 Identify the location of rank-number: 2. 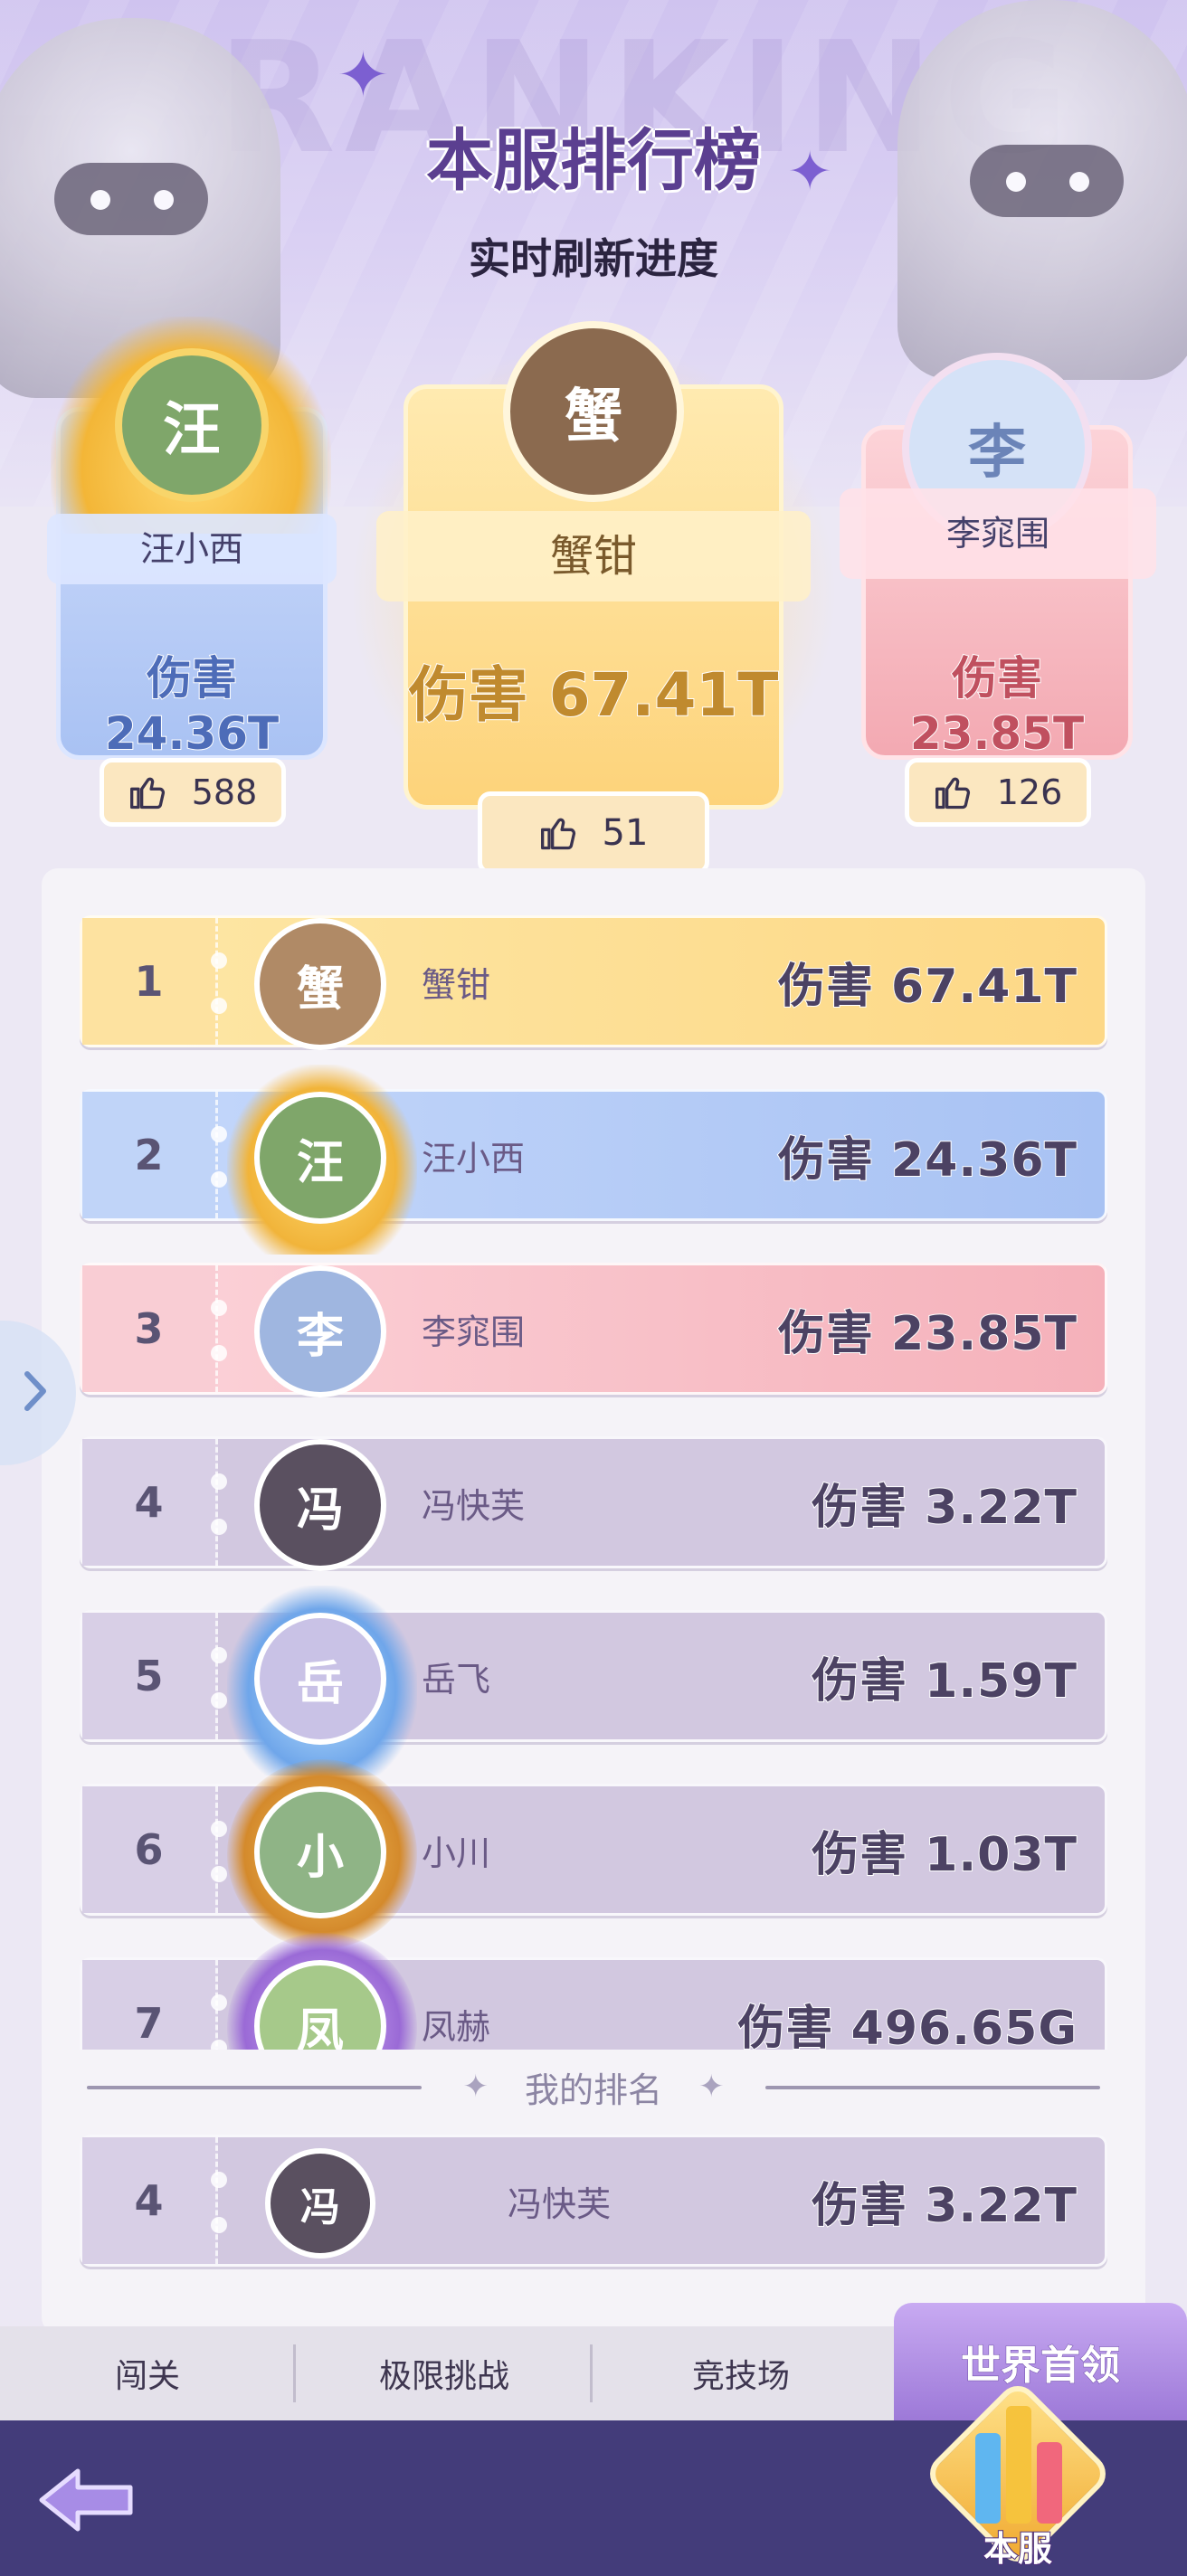
(150, 1155).